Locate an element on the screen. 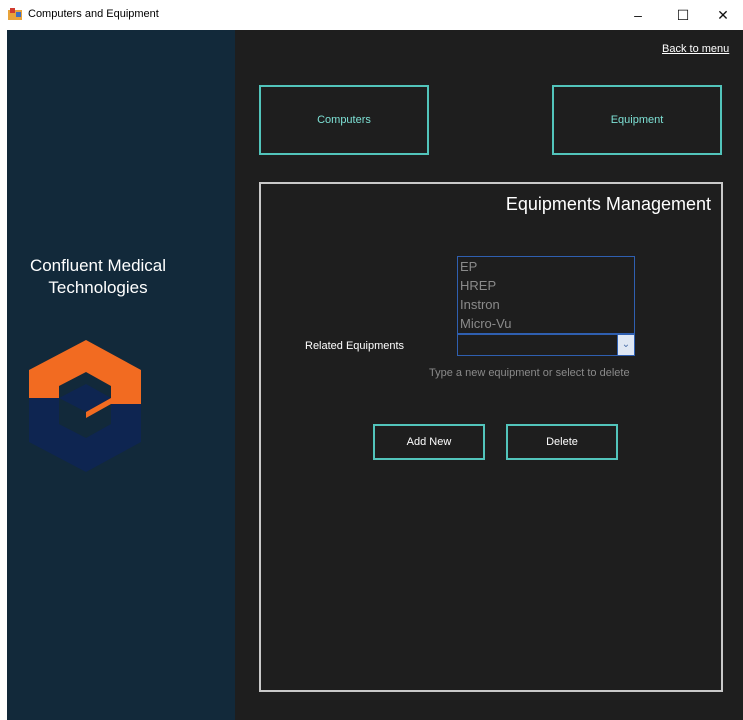 The width and height of the screenshot is (743, 720). equipment-button: Equipment is located at coordinates (637, 120).